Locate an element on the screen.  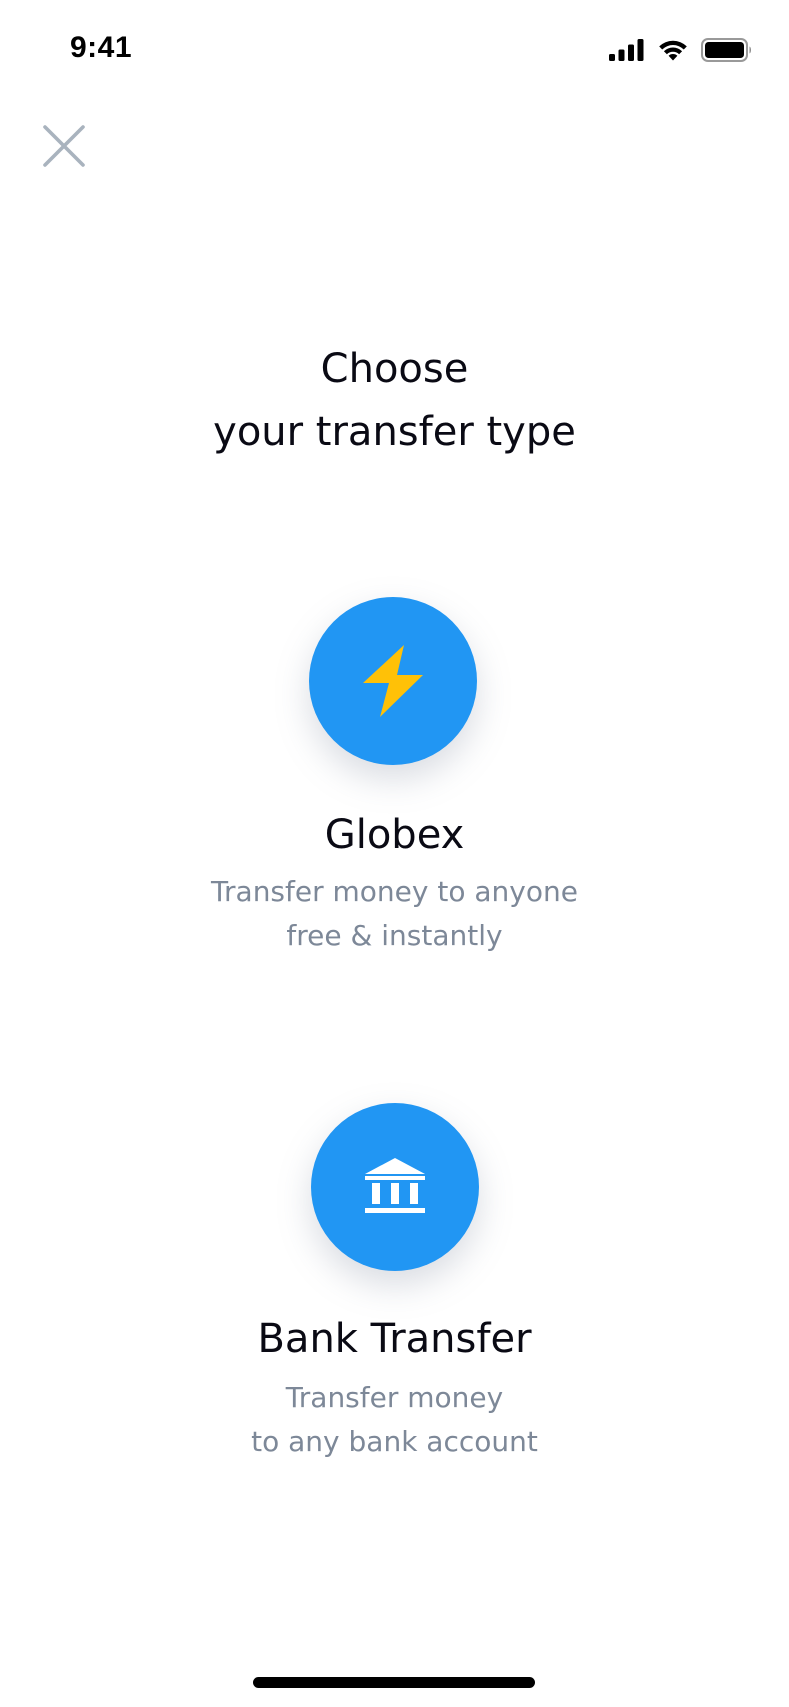
globex-icon-button is located at coordinates (393, 681).